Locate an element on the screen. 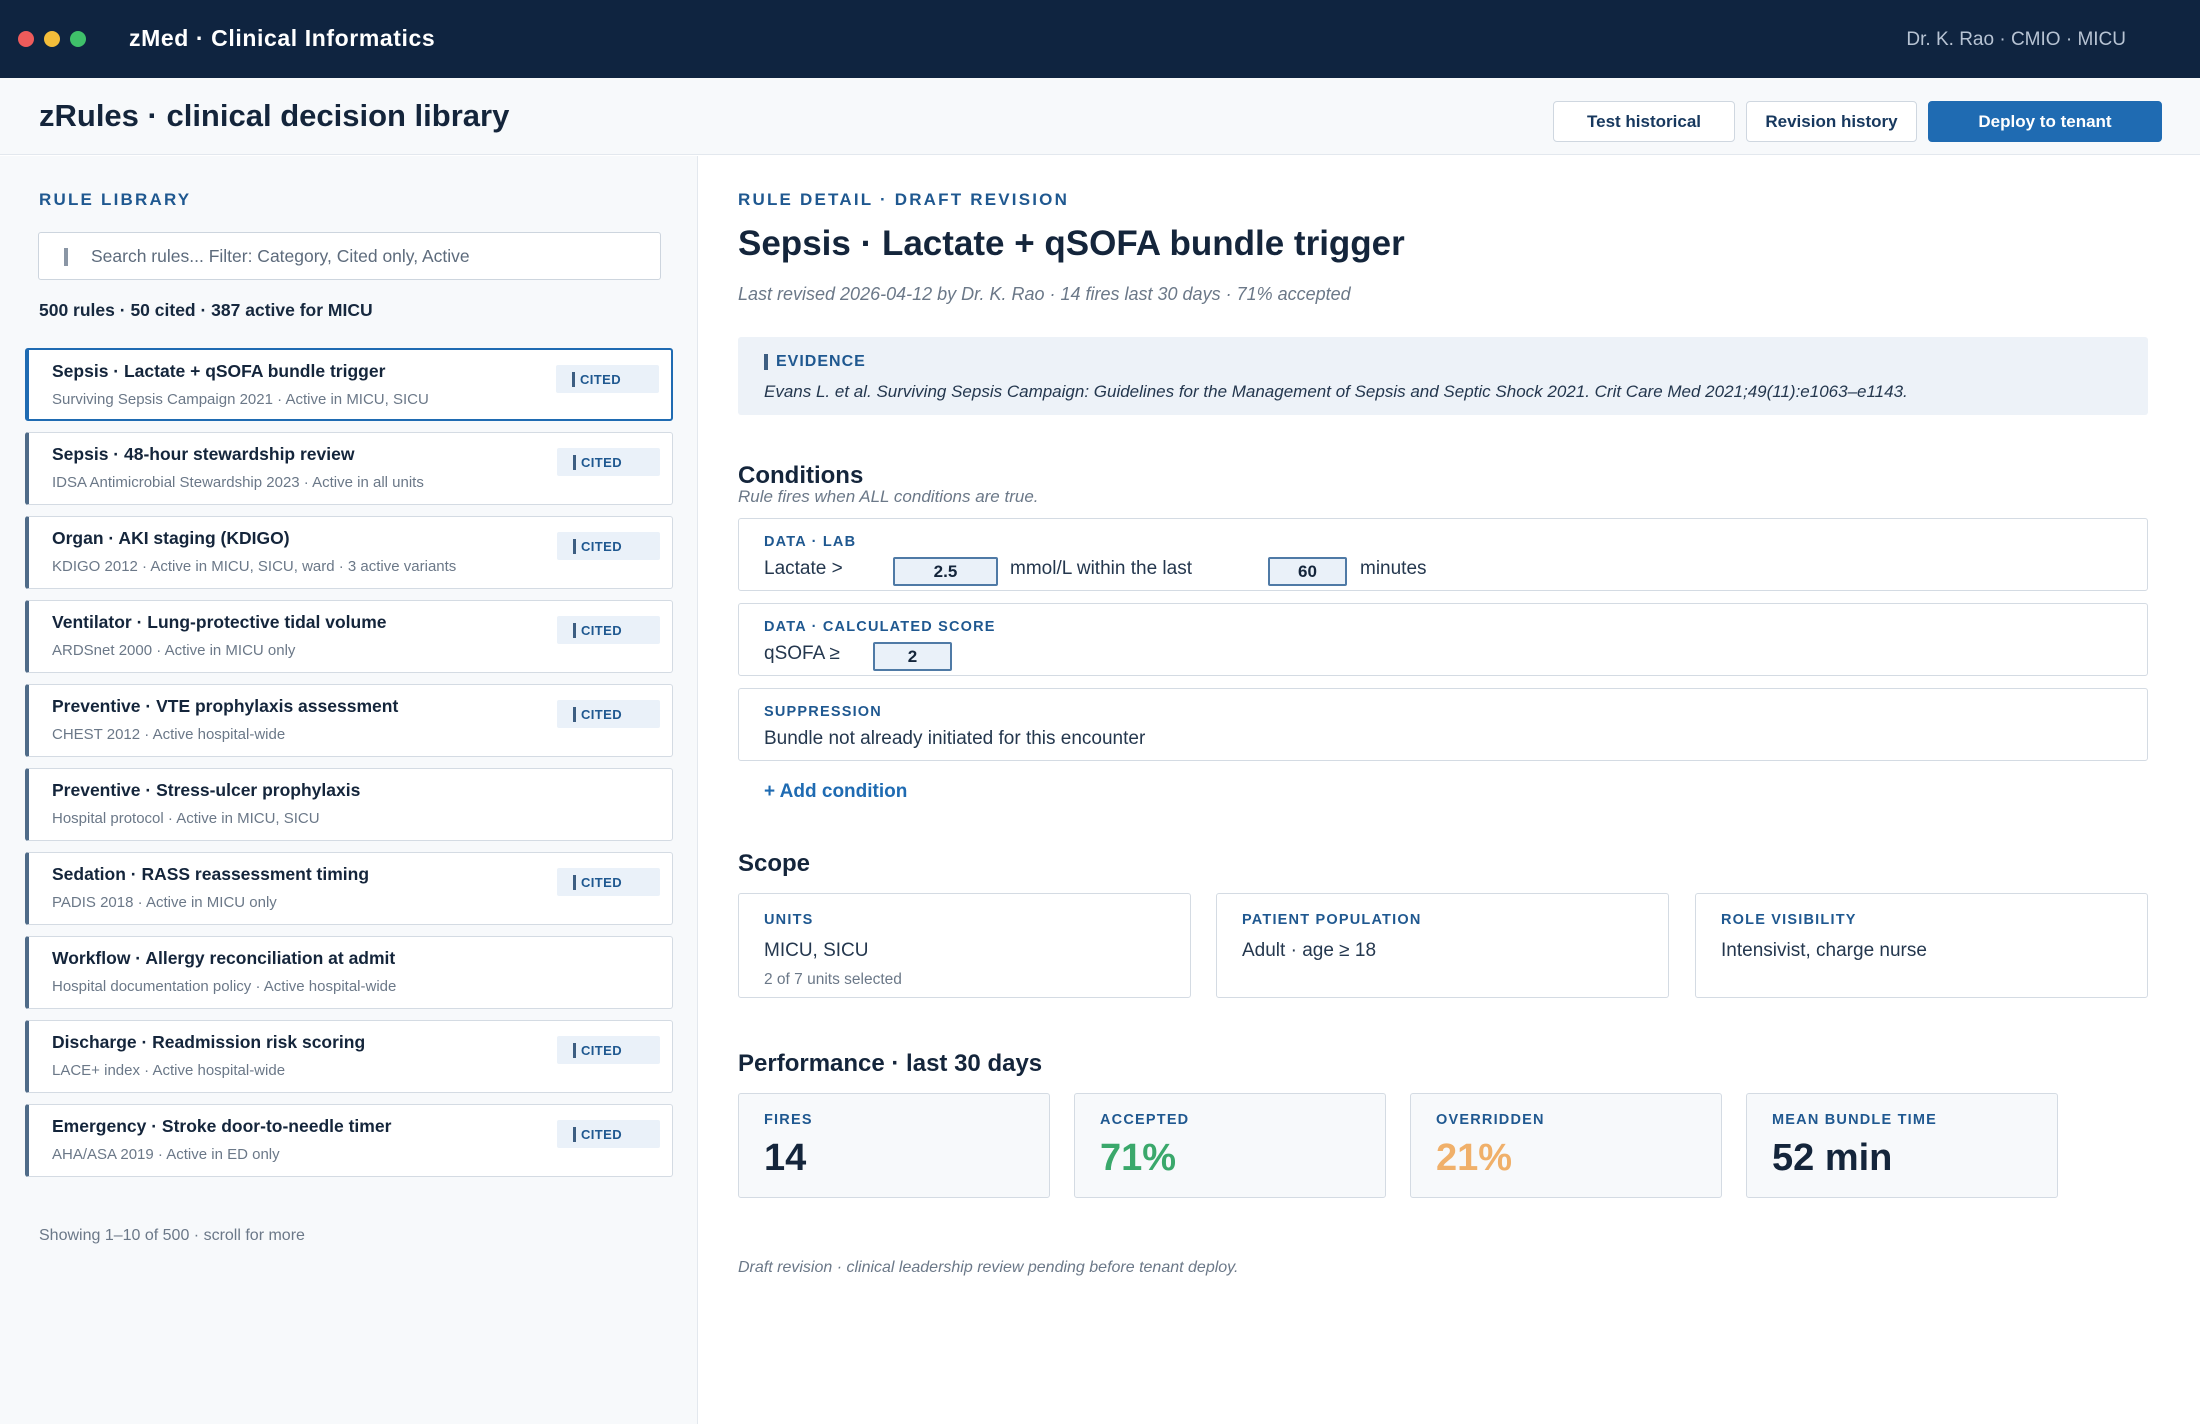  text-cursor-icon is located at coordinates (66, 257).